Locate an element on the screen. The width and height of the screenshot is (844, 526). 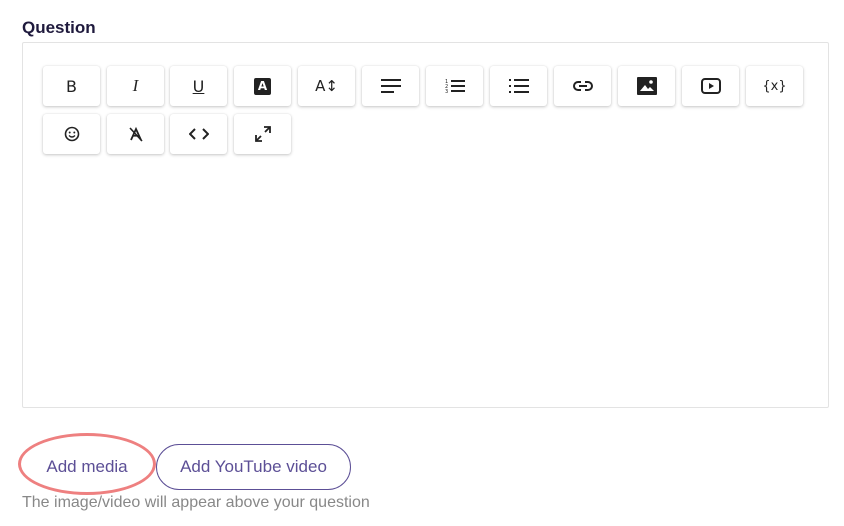
add-media-button: Add media is located at coordinates (87, 467).